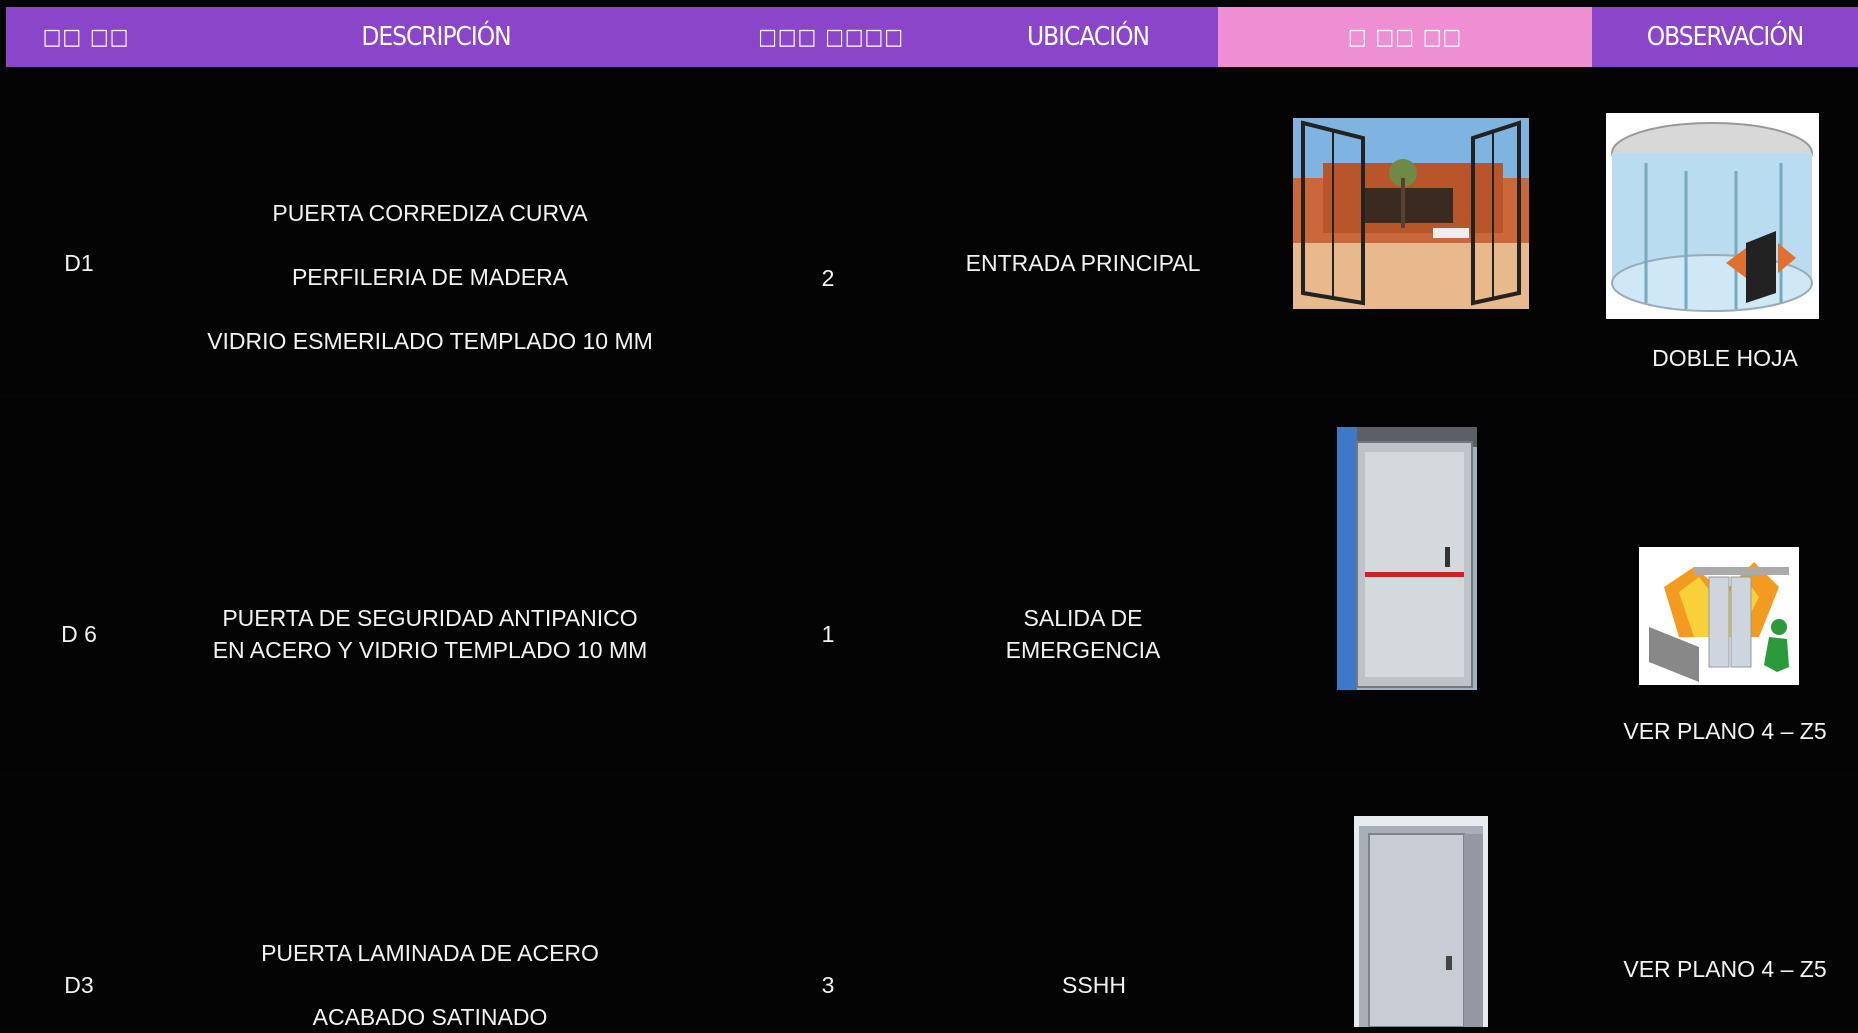 This screenshot has width=1858, height=1033. What do you see at coordinates (1719, 616) in the screenshot?
I see `fire-exit-illustration` at bounding box center [1719, 616].